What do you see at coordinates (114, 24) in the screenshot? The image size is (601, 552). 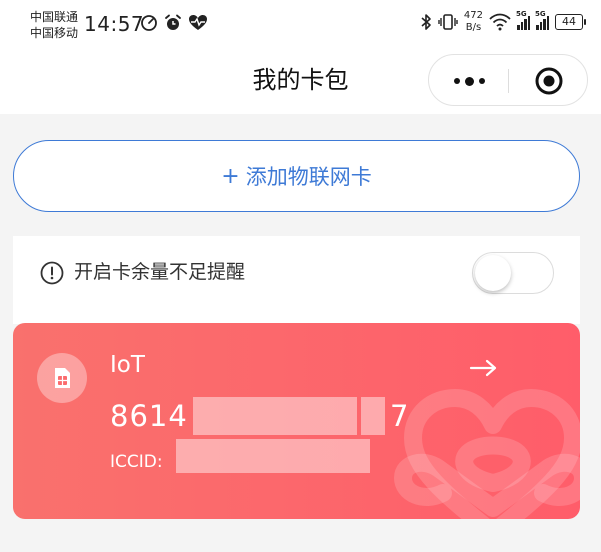 I see `status-time: 14:57` at bounding box center [114, 24].